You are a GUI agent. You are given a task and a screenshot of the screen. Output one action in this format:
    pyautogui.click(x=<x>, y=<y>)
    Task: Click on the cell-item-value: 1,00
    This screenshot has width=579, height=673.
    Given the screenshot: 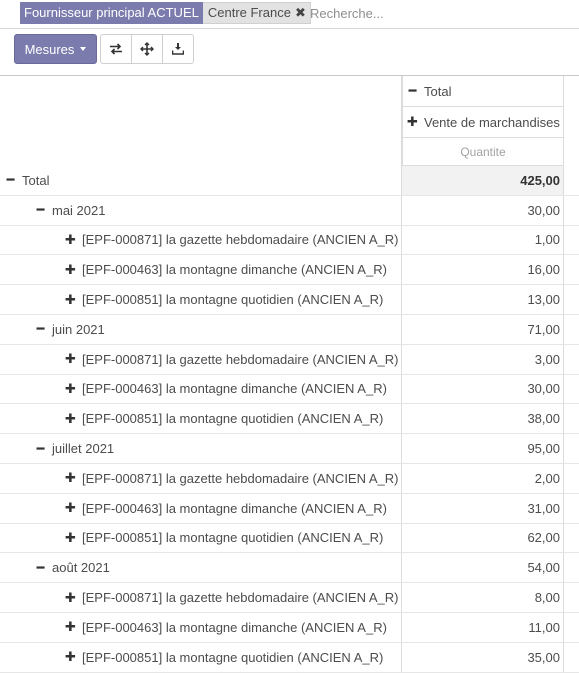 What is the action you would take?
    pyautogui.click(x=483, y=240)
    